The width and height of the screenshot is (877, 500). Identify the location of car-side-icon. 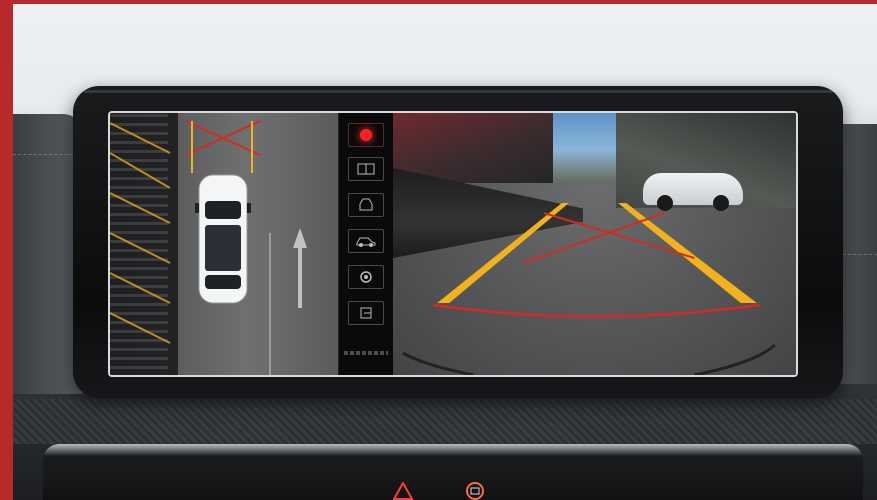
(366, 242).